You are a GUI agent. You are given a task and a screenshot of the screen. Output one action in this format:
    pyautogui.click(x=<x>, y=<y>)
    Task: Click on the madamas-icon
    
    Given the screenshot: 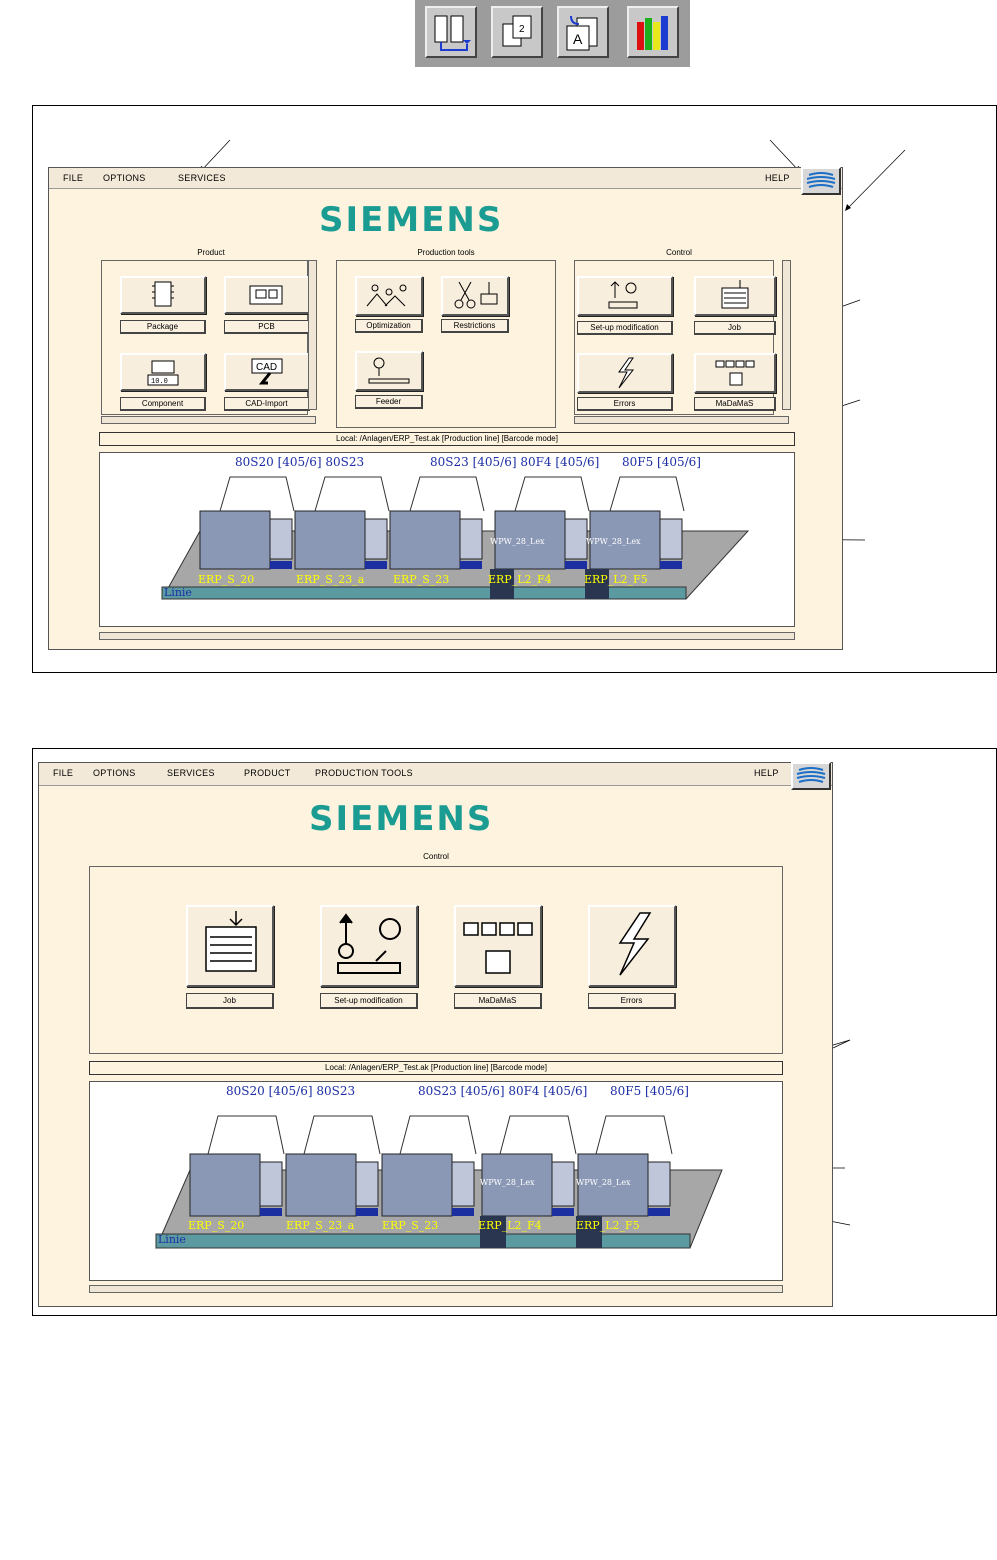 What is the action you would take?
    pyautogui.click(x=498, y=948)
    